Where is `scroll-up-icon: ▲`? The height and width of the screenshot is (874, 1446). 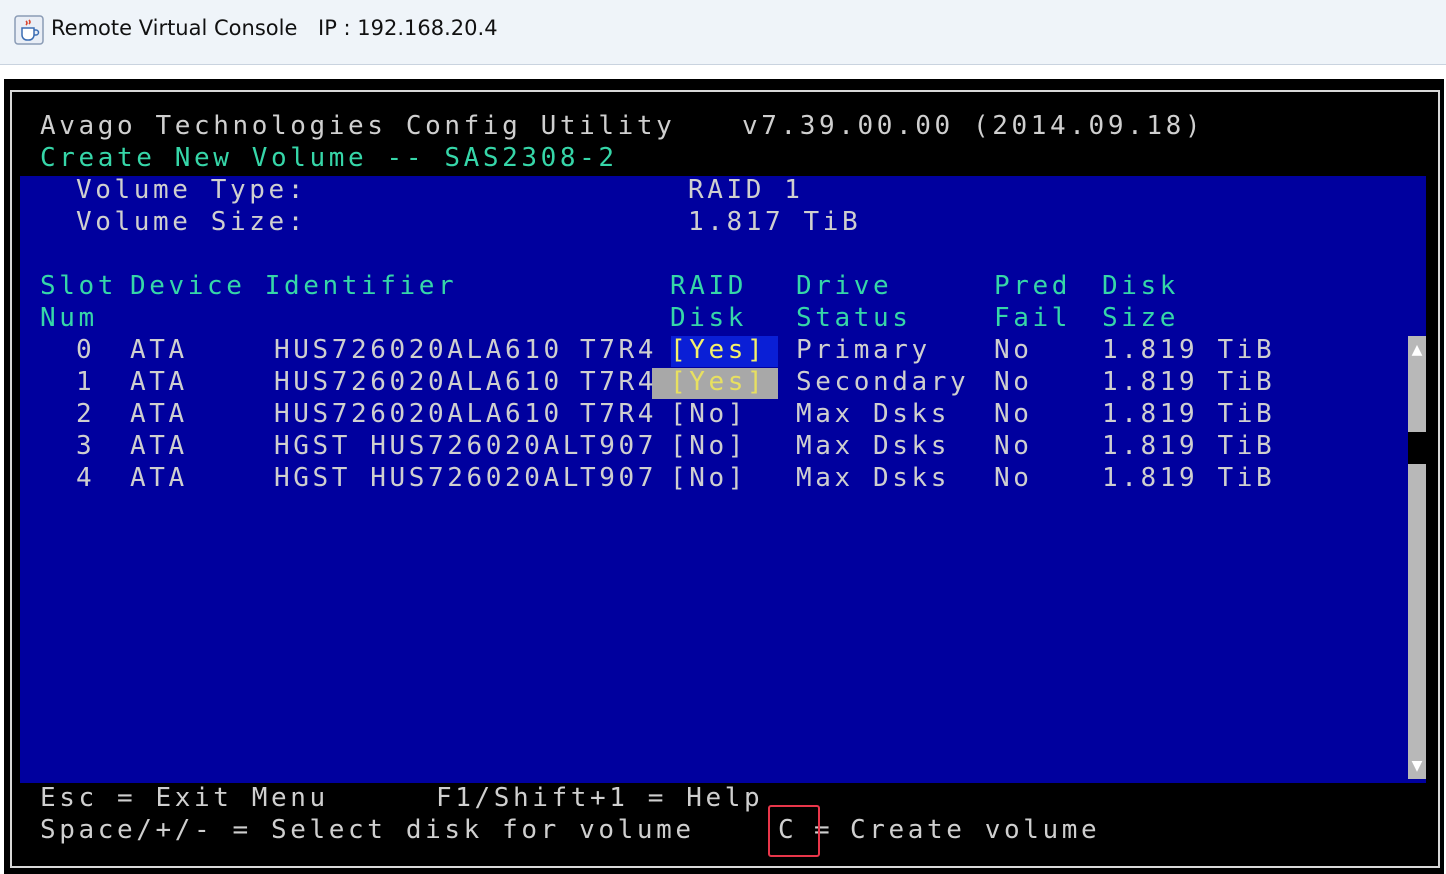 scroll-up-icon: ▲ is located at coordinates (1417, 350).